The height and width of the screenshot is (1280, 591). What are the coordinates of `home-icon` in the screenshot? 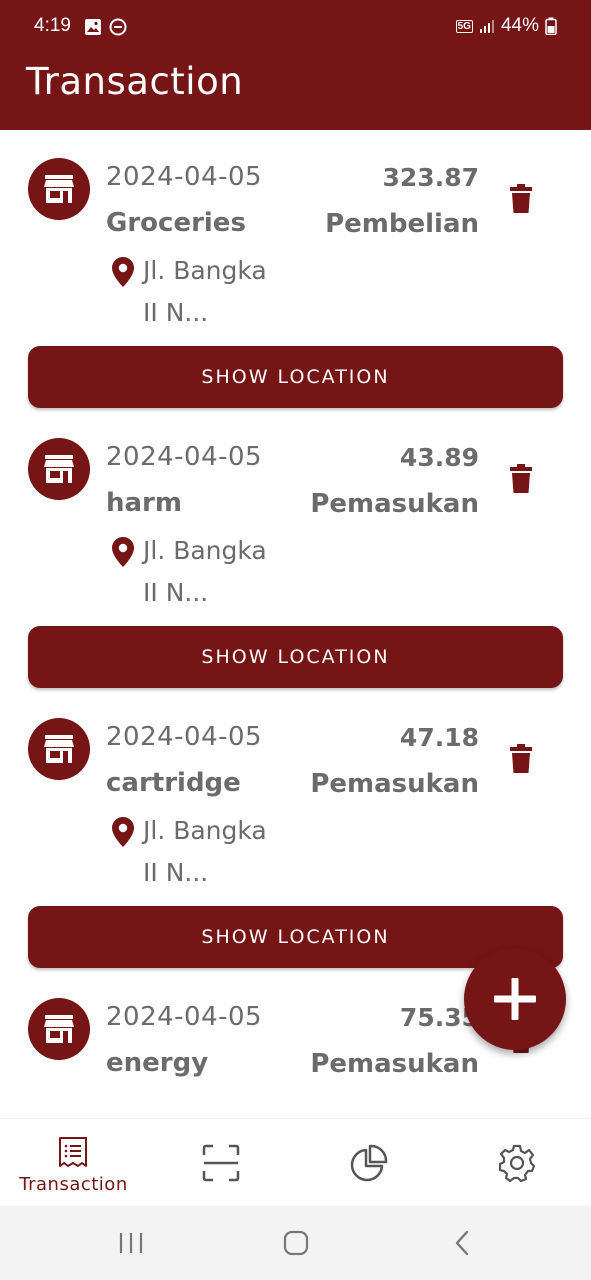 It's located at (296, 1243).